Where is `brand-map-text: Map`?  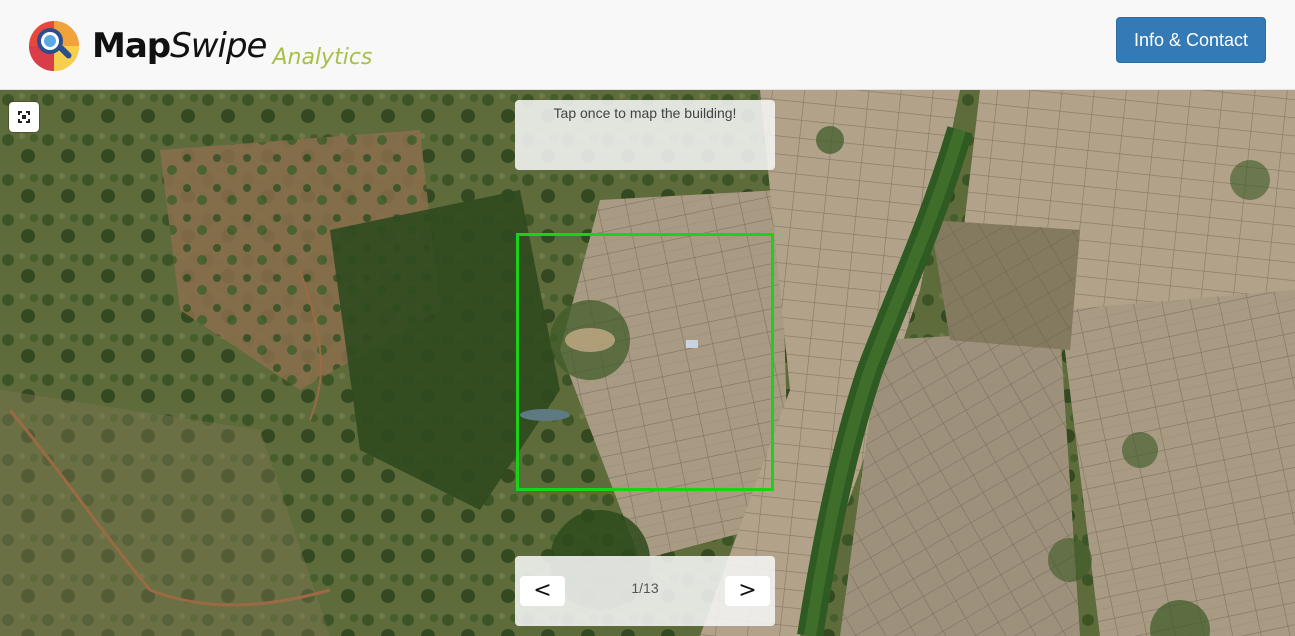 brand-map-text: Map is located at coordinates (131, 46).